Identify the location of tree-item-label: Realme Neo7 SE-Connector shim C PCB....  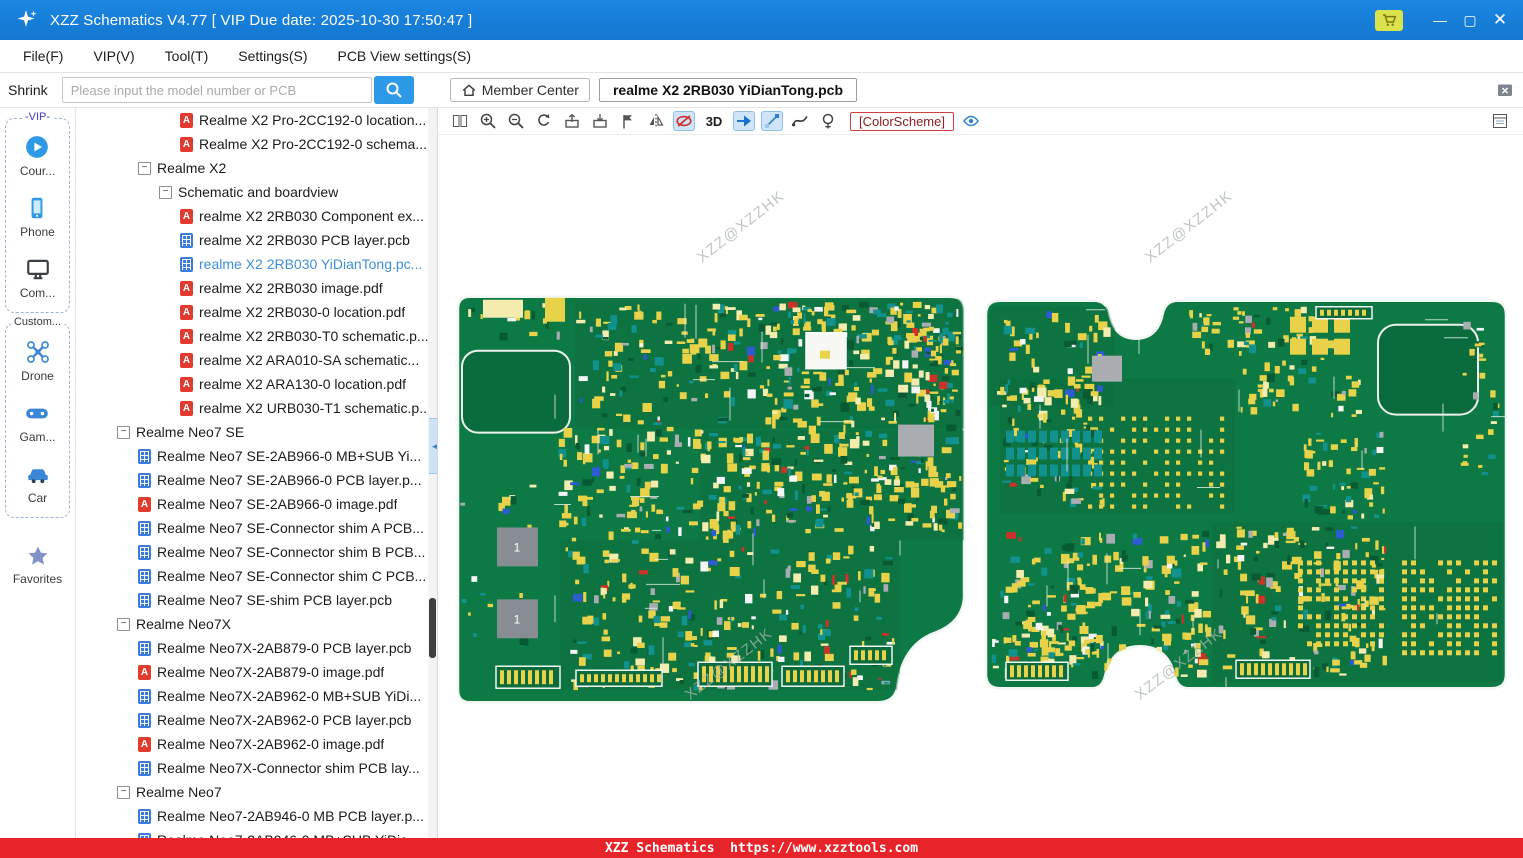
(292, 576).